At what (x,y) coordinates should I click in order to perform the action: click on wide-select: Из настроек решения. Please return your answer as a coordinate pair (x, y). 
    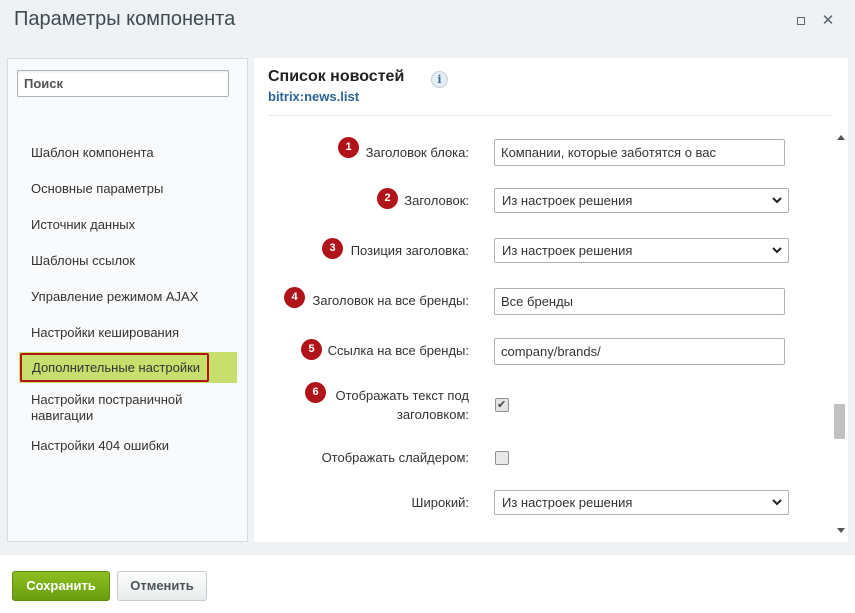
    Looking at the image, I should click on (641, 502).